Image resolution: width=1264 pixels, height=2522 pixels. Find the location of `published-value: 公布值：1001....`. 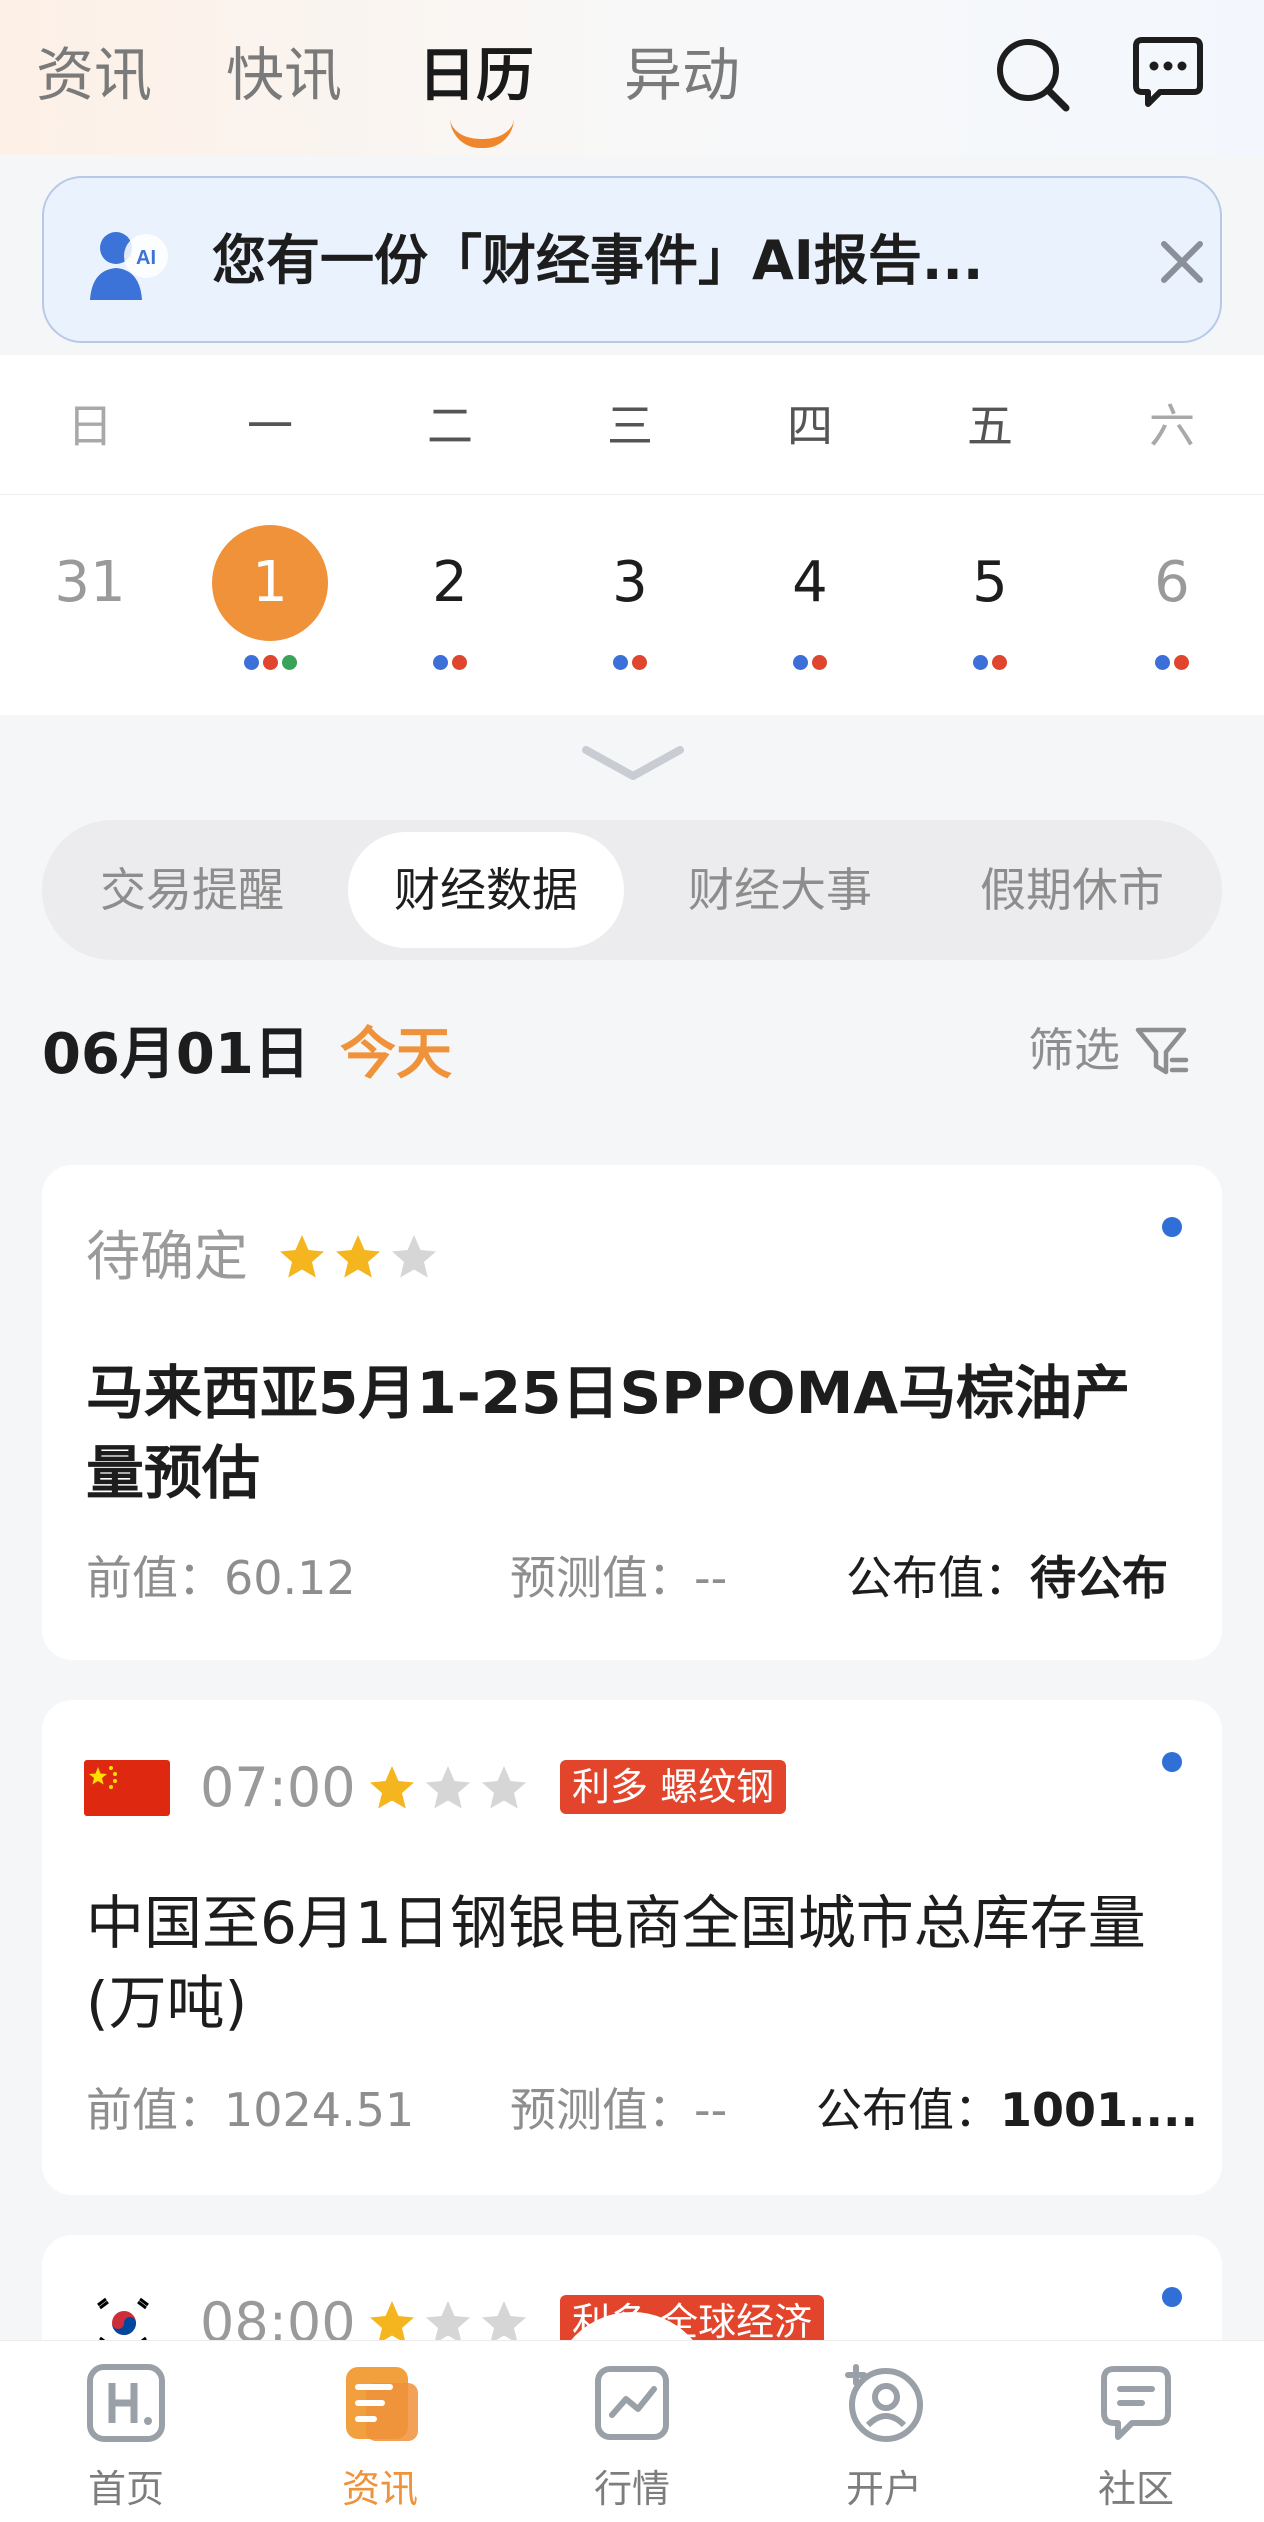

published-value: 公布值：1001.... is located at coordinates (1007, 2110).